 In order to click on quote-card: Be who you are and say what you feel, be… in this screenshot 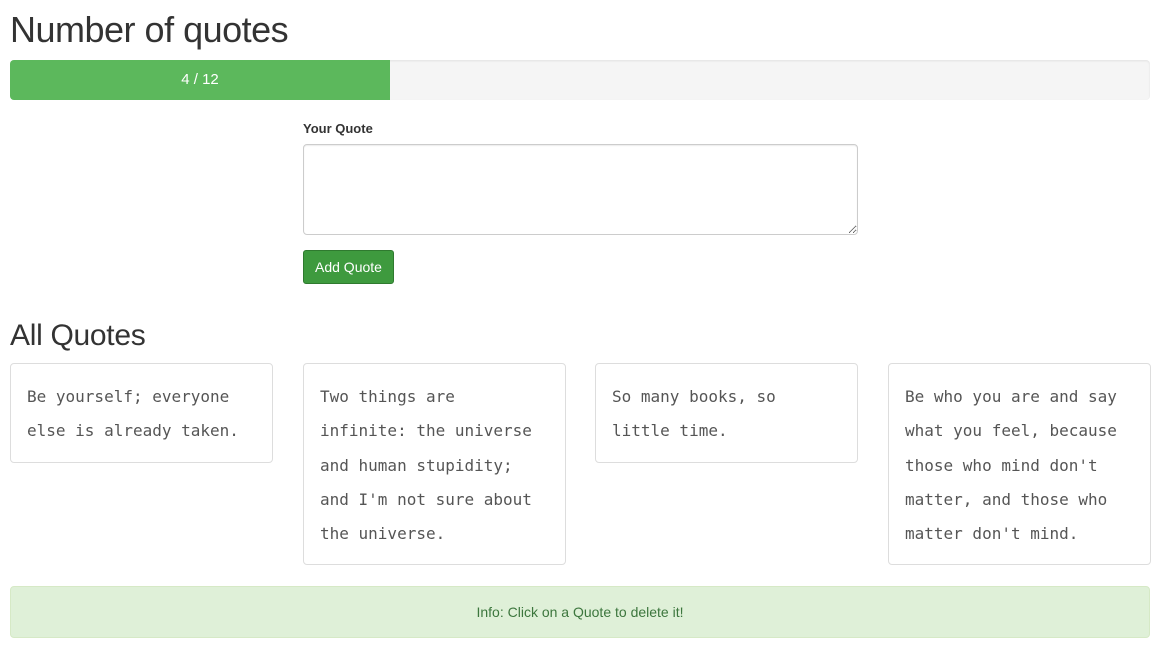, I will do `click(1019, 464)`.